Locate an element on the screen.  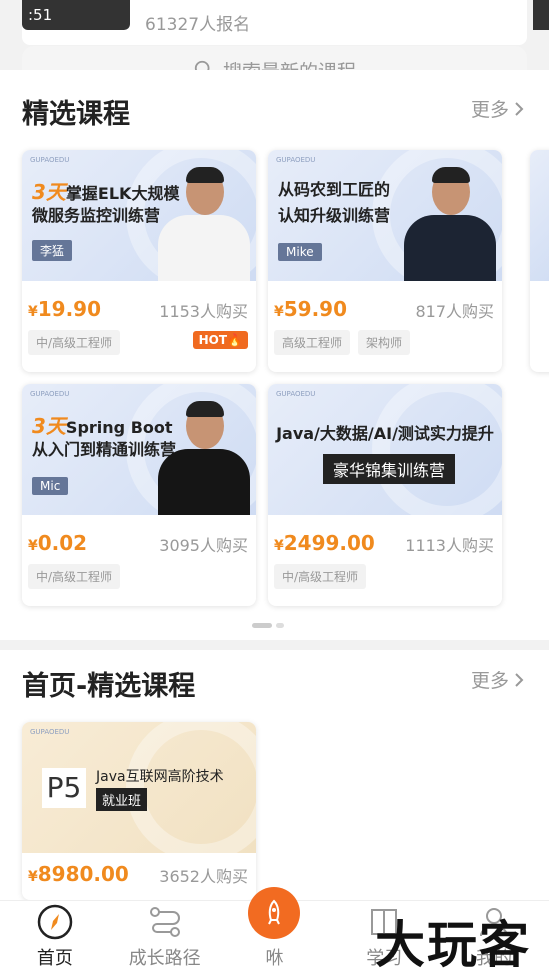
level-badge: P5 is located at coordinates (64, 788).